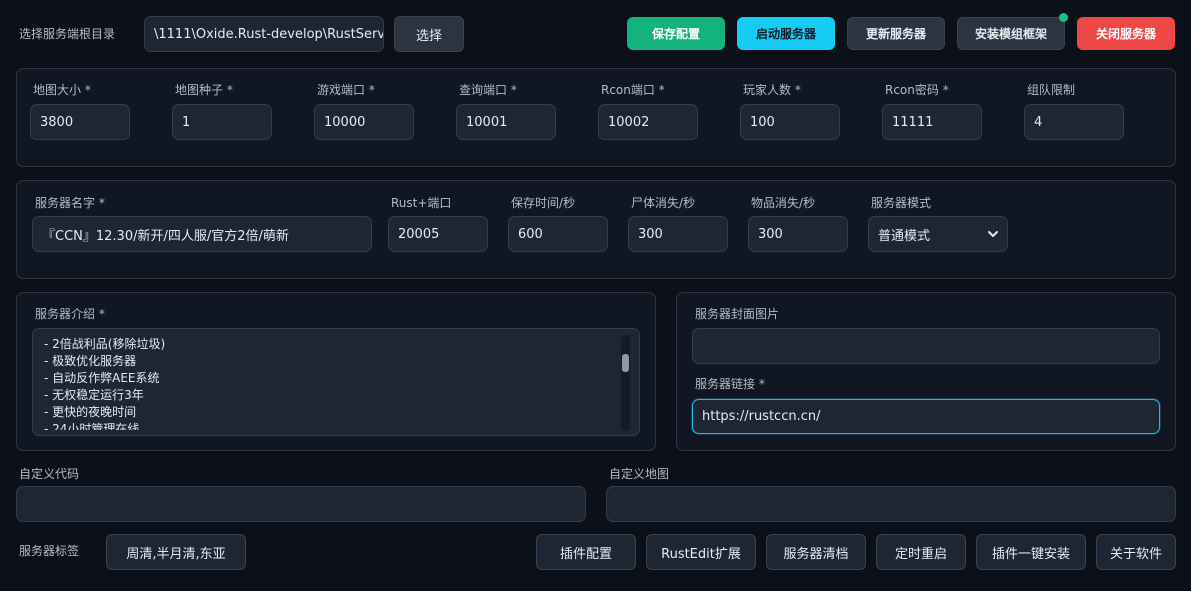 The image size is (1191, 591). What do you see at coordinates (222, 122) in the screenshot?
I see `map-seed-input: 1` at bounding box center [222, 122].